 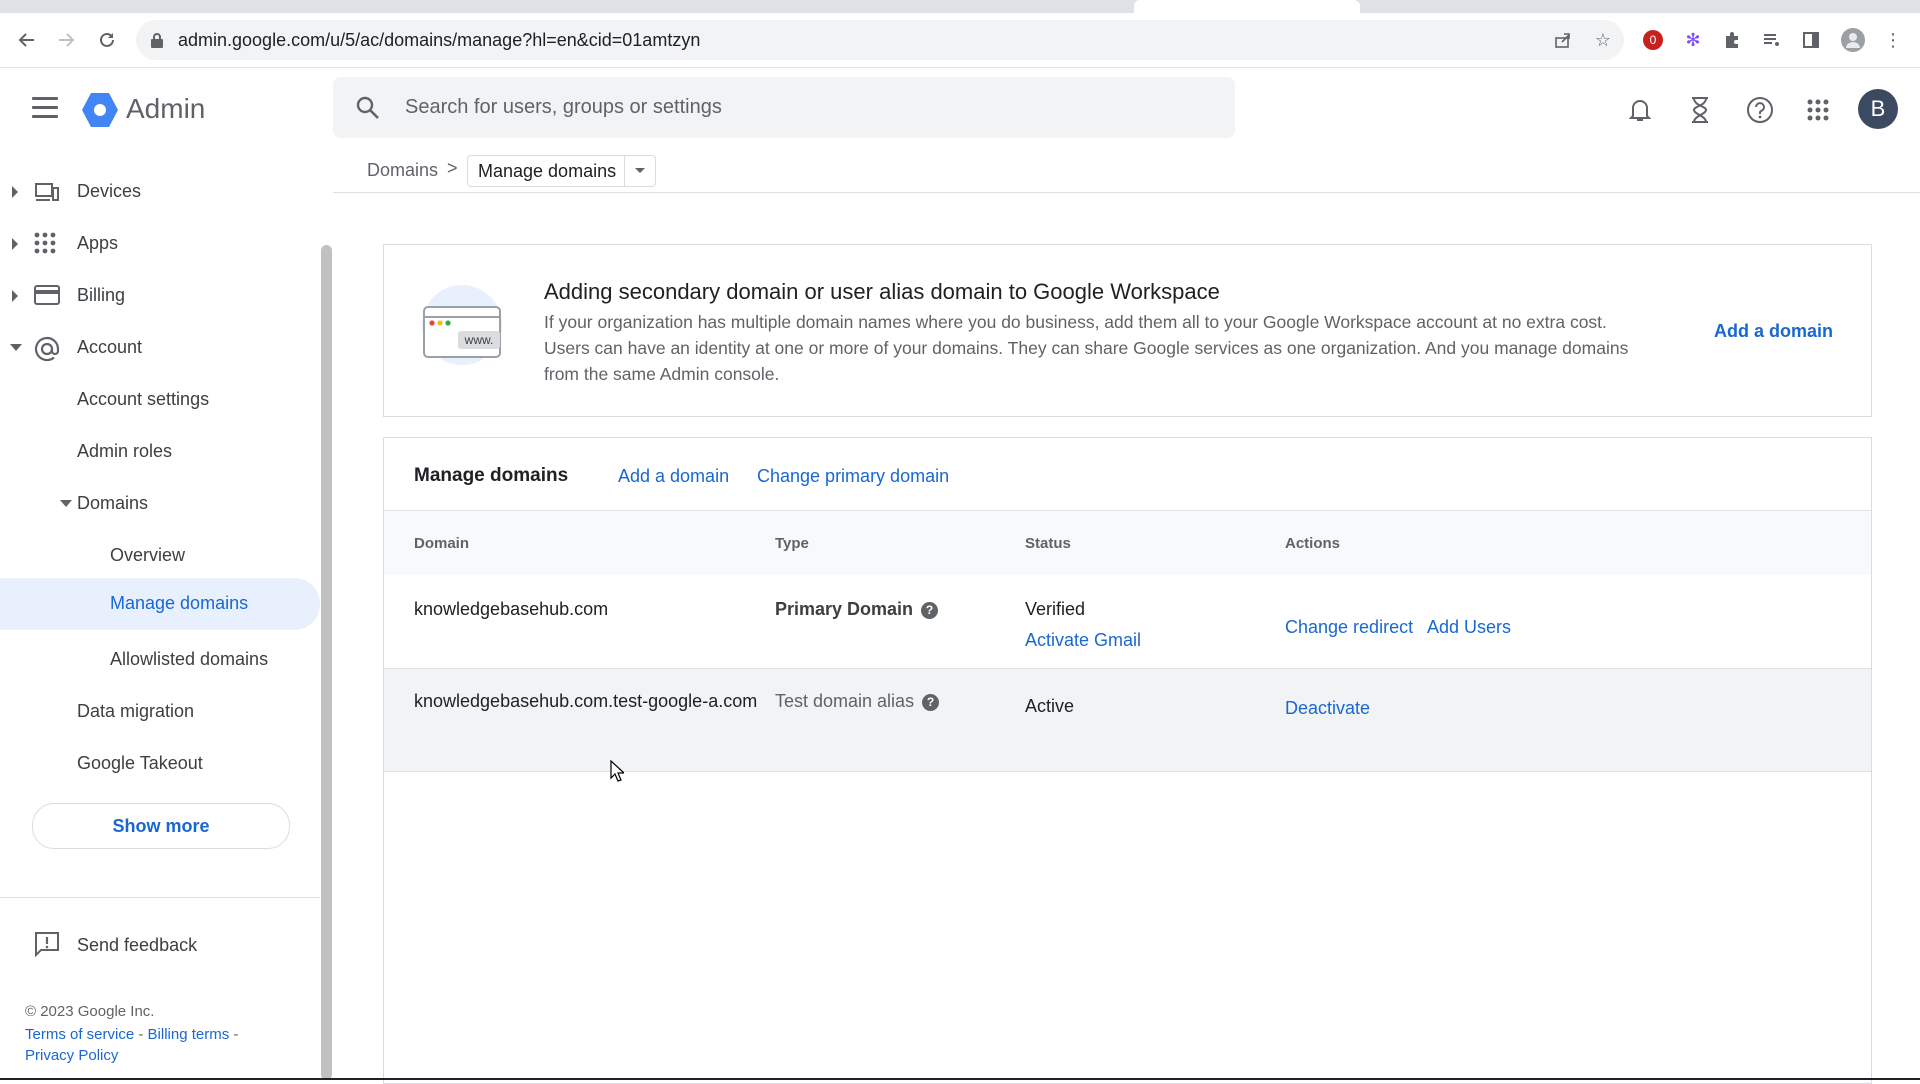 What do you see at coordinates (326, 662) in the screenshot?
I see `sidebar-scrollbar` at bounding box center [326, 662].